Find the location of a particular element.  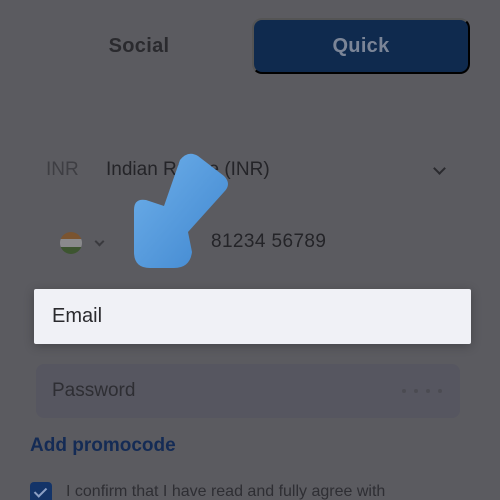

password-placeholder: Password is located at coordinates (94, 390).